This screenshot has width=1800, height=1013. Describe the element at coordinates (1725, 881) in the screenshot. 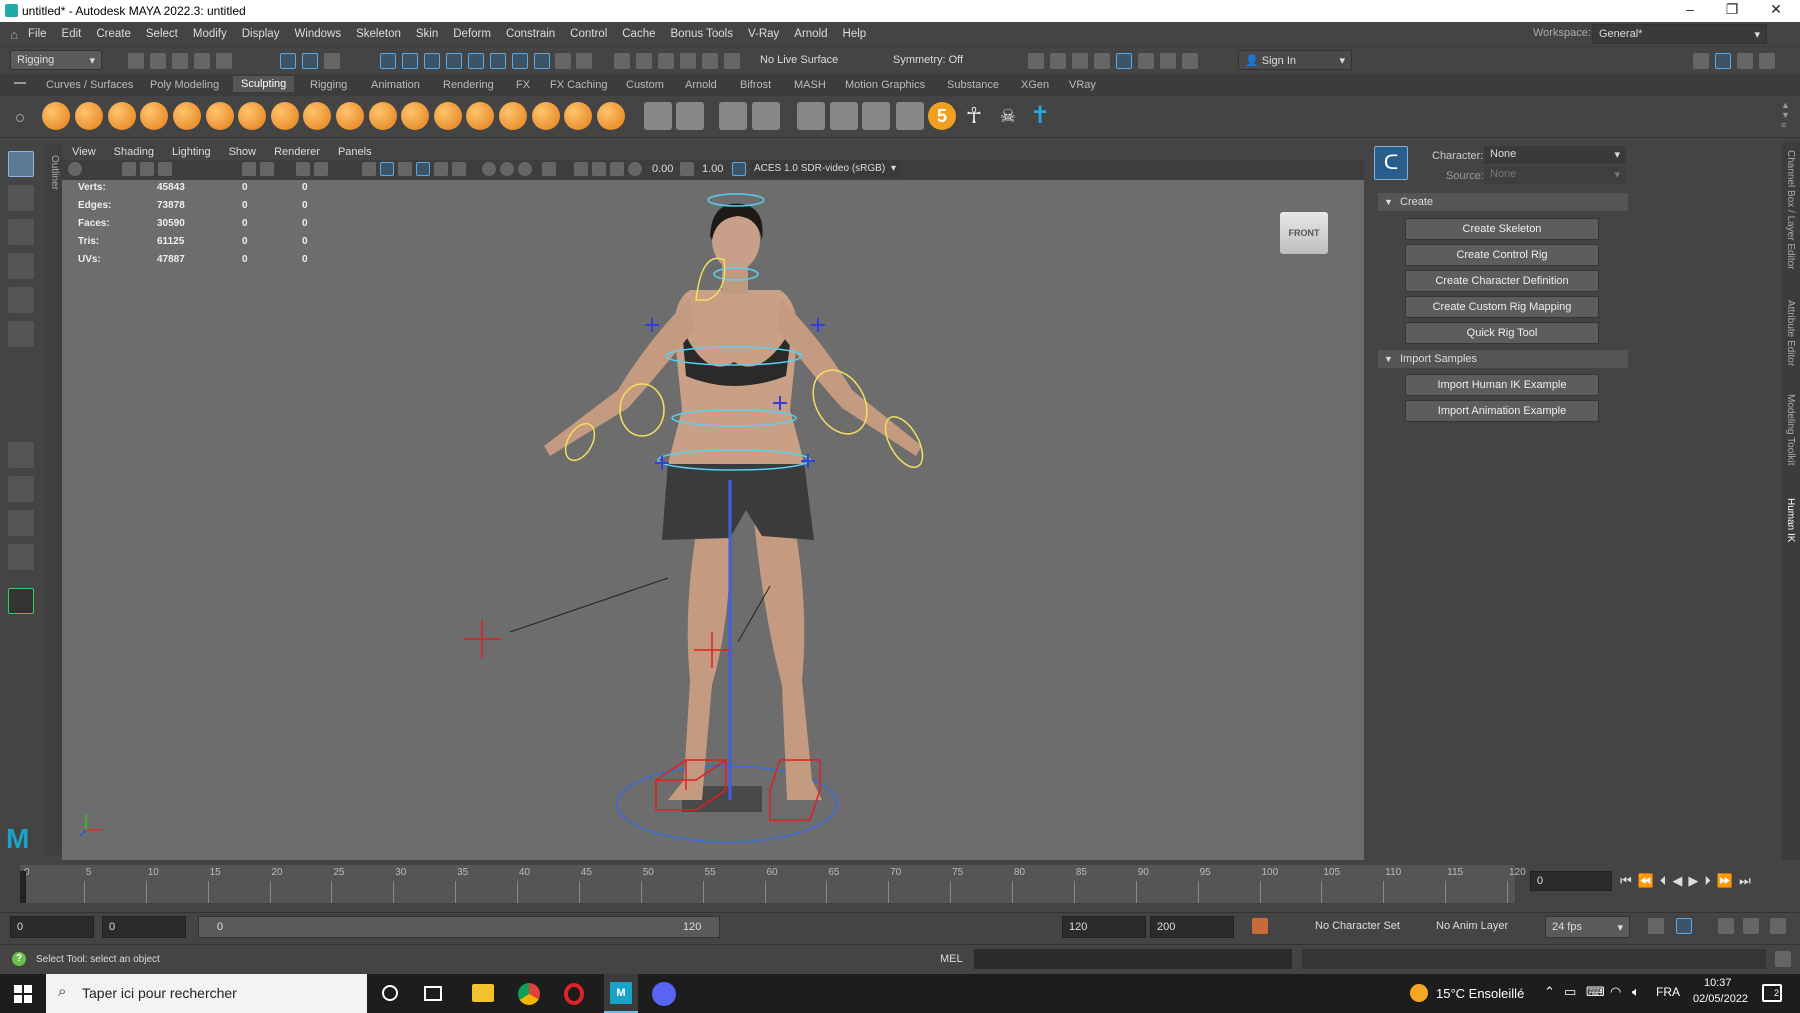

I see `step-forward-key-icon: ⏩` at that location.